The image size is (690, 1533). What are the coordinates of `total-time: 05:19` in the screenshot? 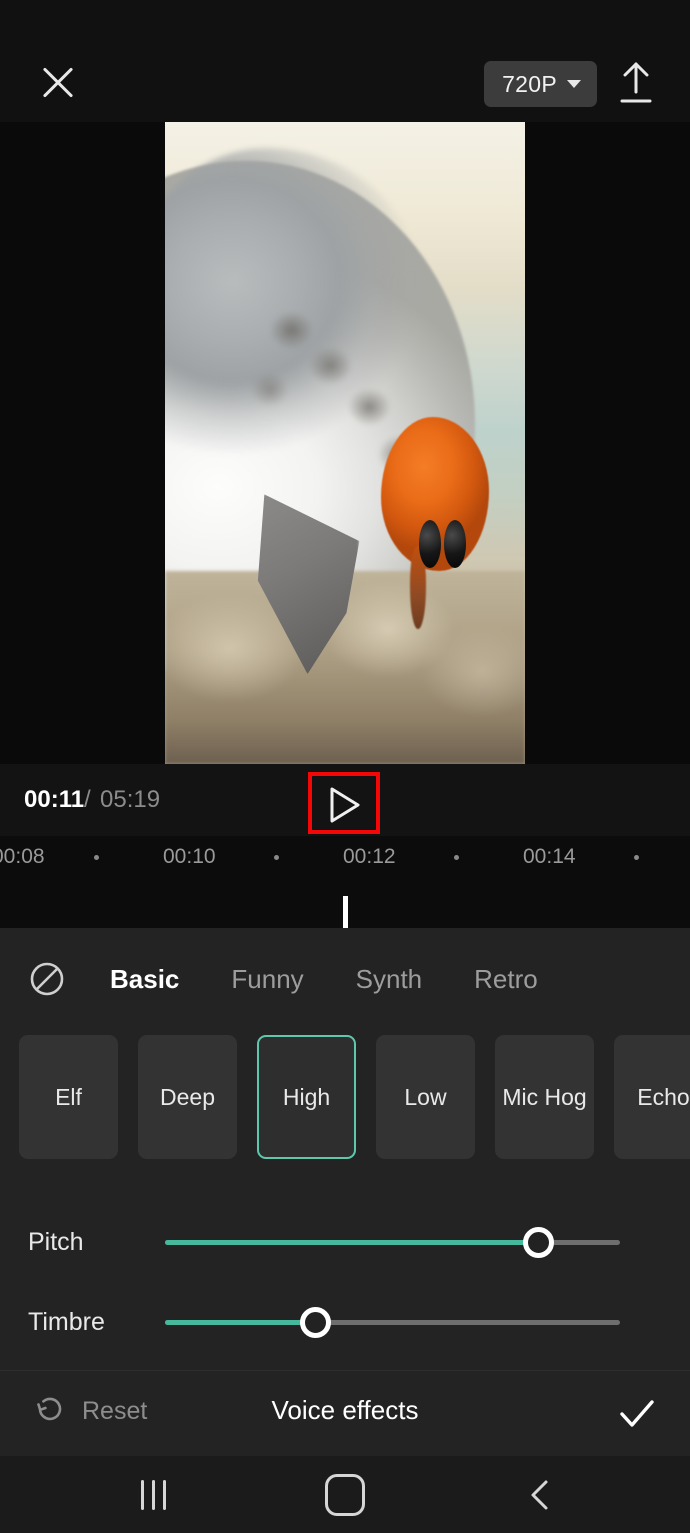 It's located at (130, 799).